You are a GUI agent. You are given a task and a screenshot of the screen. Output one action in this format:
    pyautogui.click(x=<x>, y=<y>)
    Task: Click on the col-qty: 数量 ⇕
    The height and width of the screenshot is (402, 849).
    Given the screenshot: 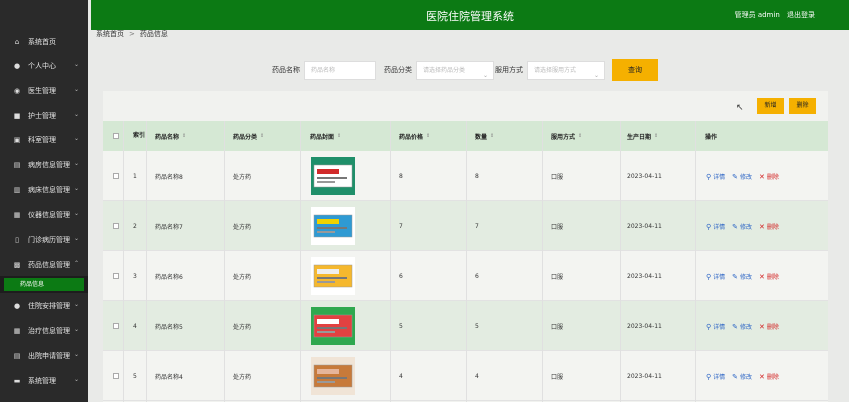 What is the action you would take?
    pyautogui.click(x=484, y=136)
    